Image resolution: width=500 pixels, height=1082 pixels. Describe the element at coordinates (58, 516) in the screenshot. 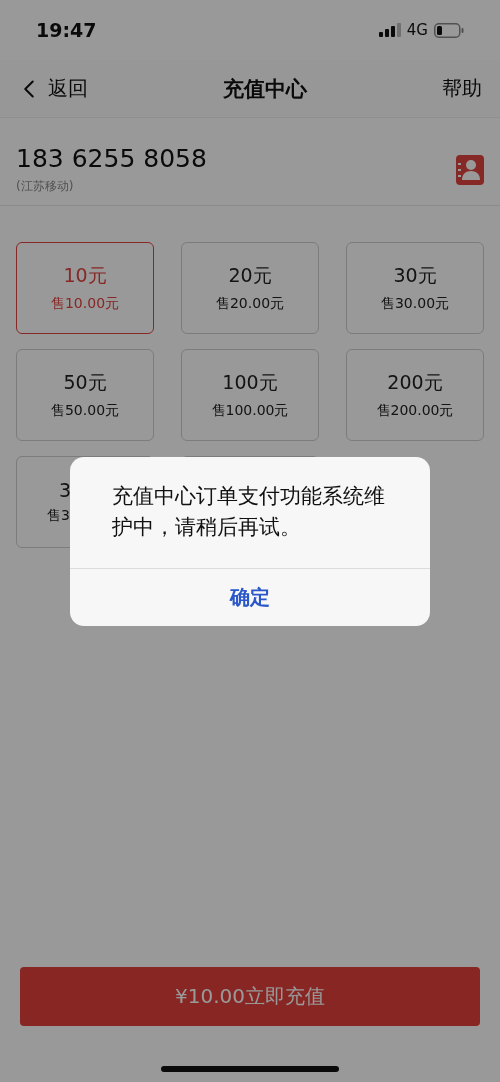

I see `option-price: 售3` at that location.